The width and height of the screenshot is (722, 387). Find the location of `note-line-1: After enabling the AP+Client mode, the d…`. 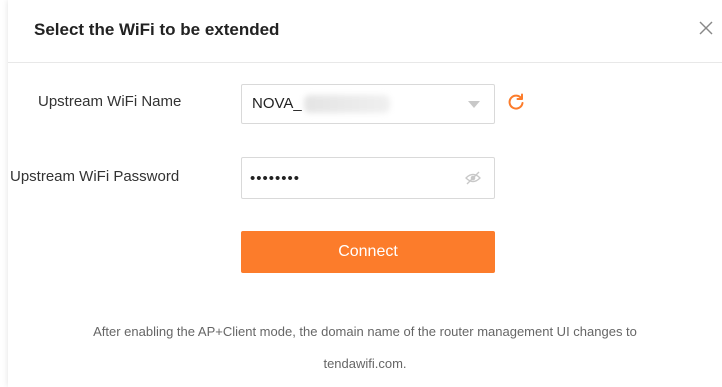

note-line-1: After enabling the AP+Client mode, the d… is located at coordinates (365, 331).